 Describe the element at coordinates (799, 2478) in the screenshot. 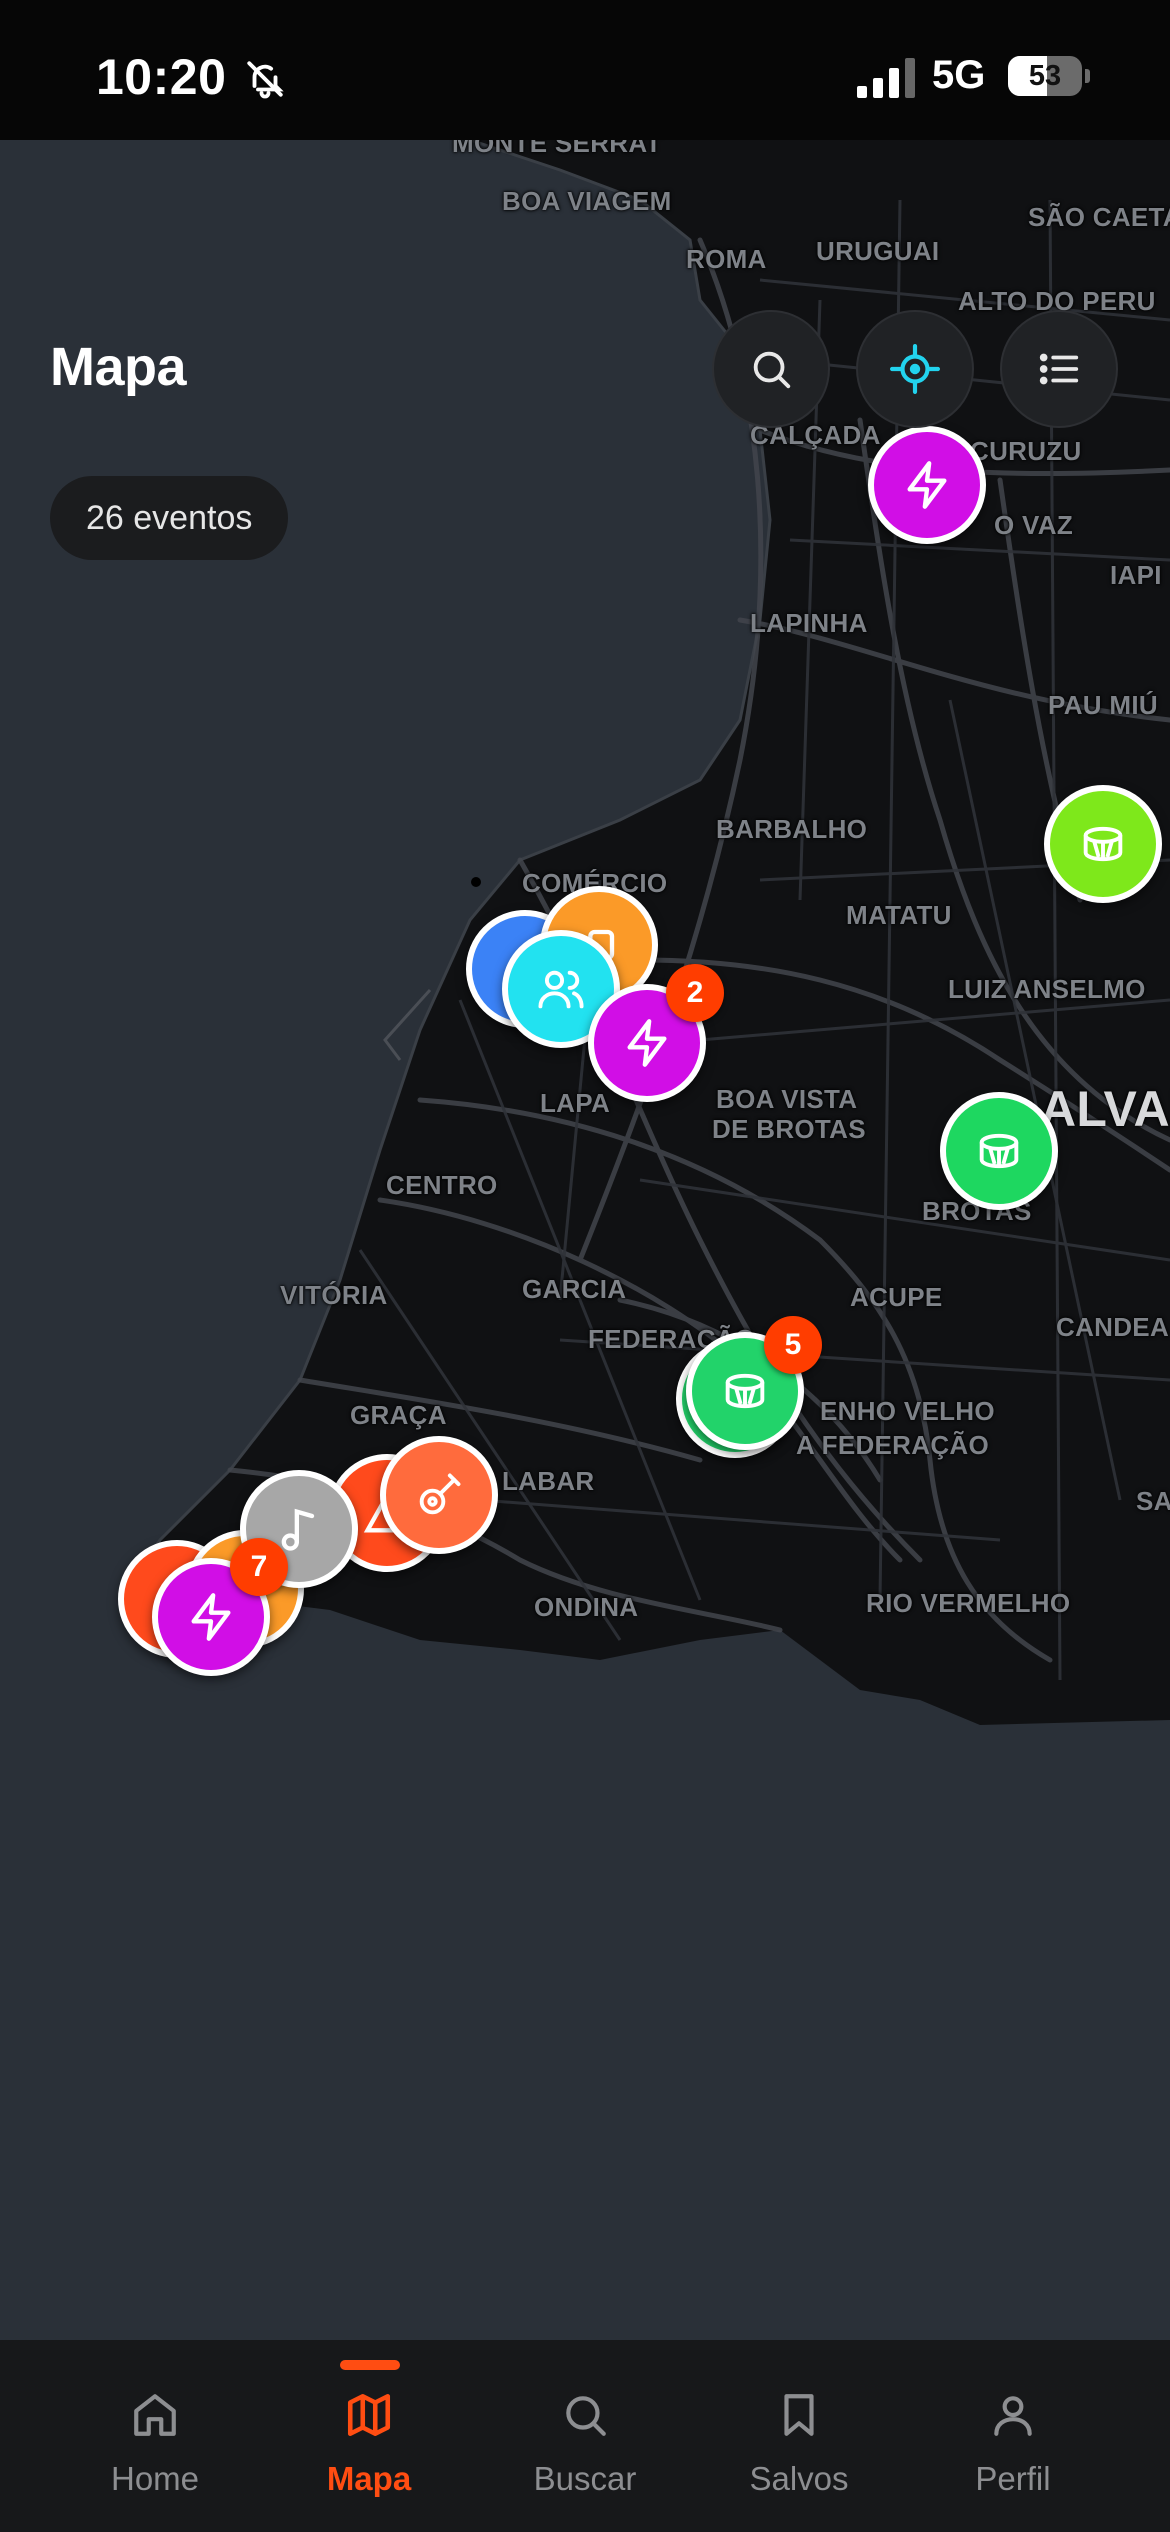

I see `nav-label: Salvos` at that location.